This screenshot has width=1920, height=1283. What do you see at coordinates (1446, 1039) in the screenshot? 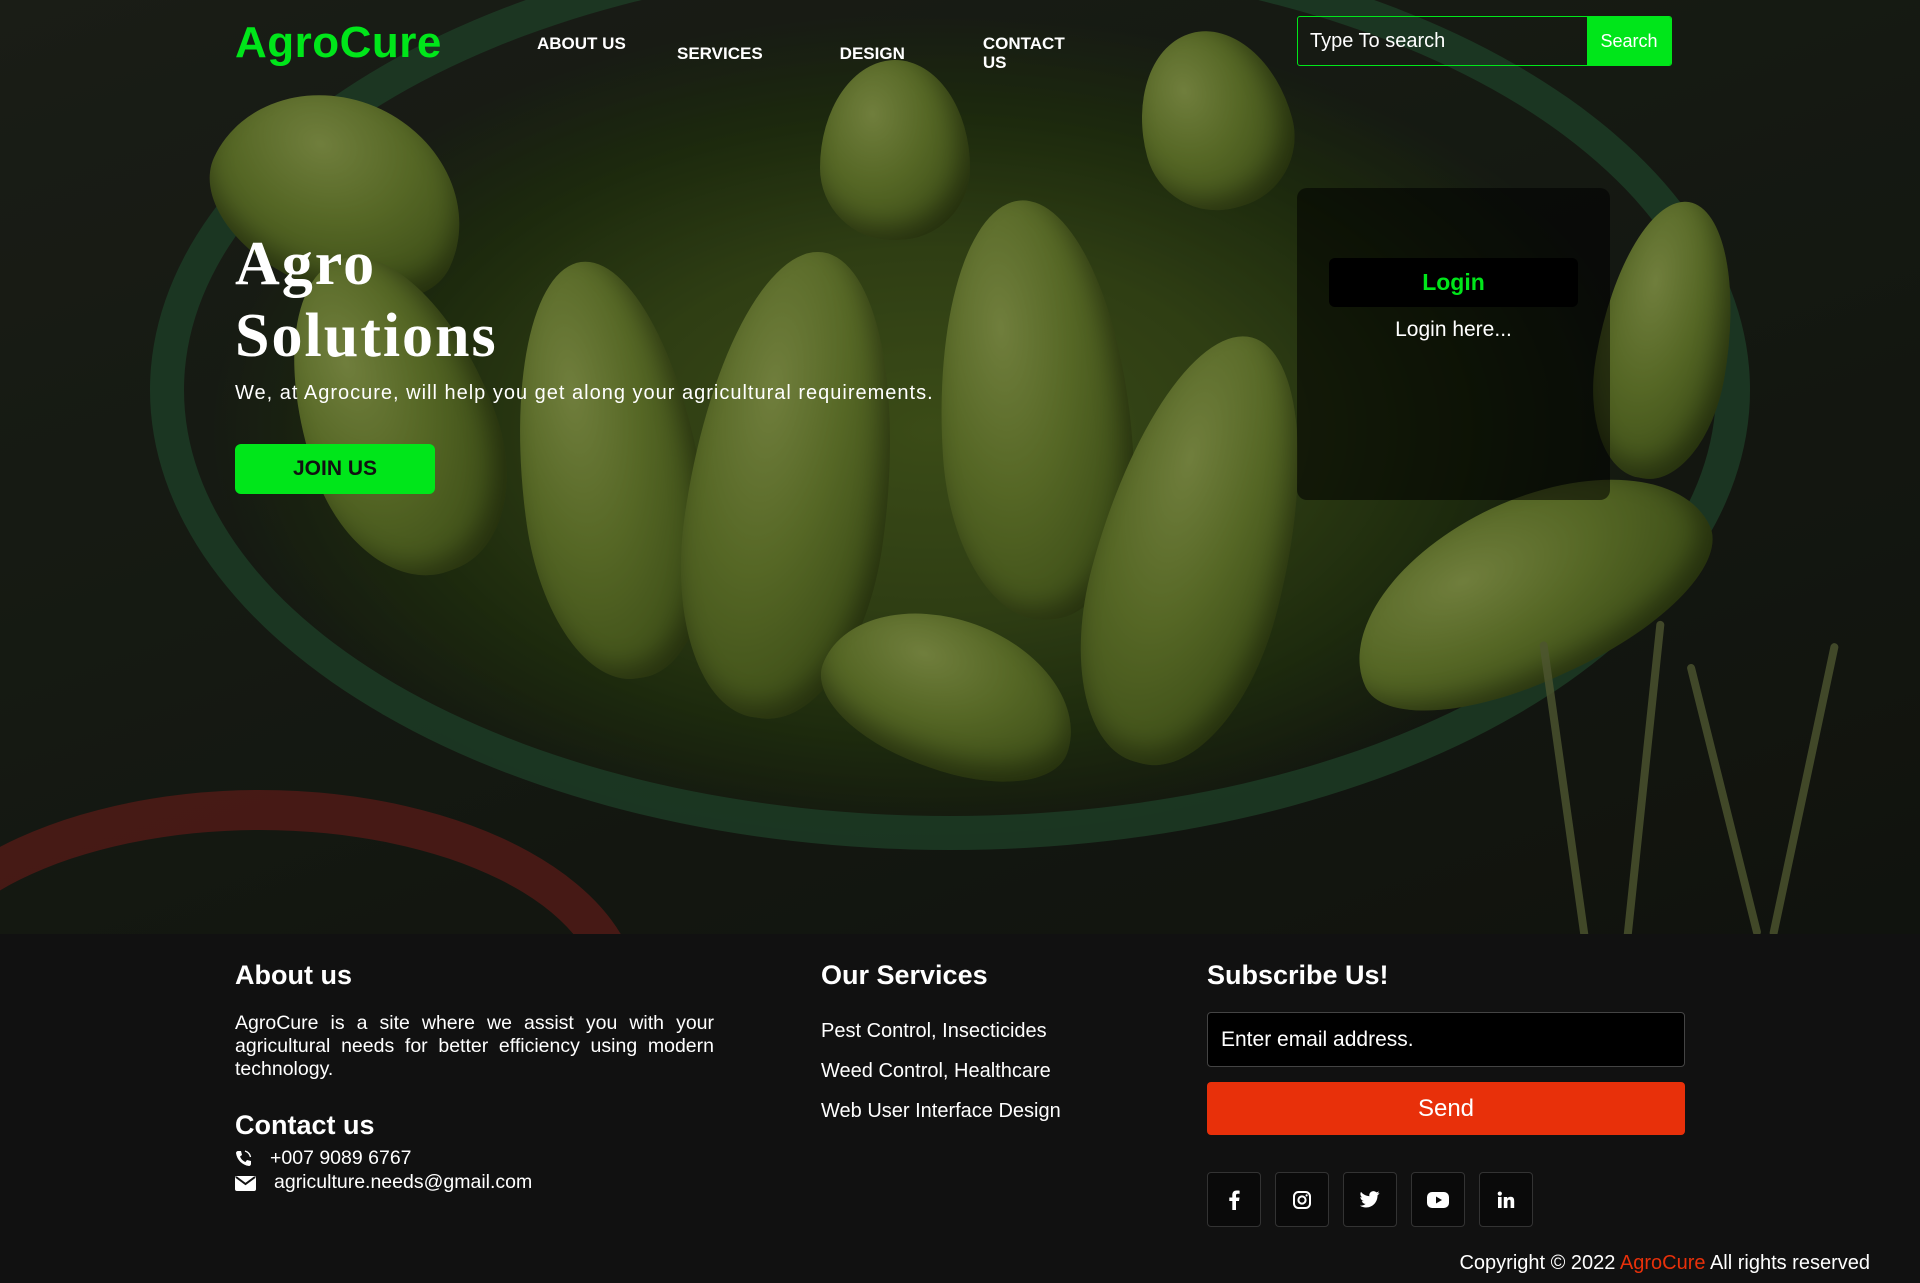
I see `subscribe-email-input` at bounding box center [1446, 1039].